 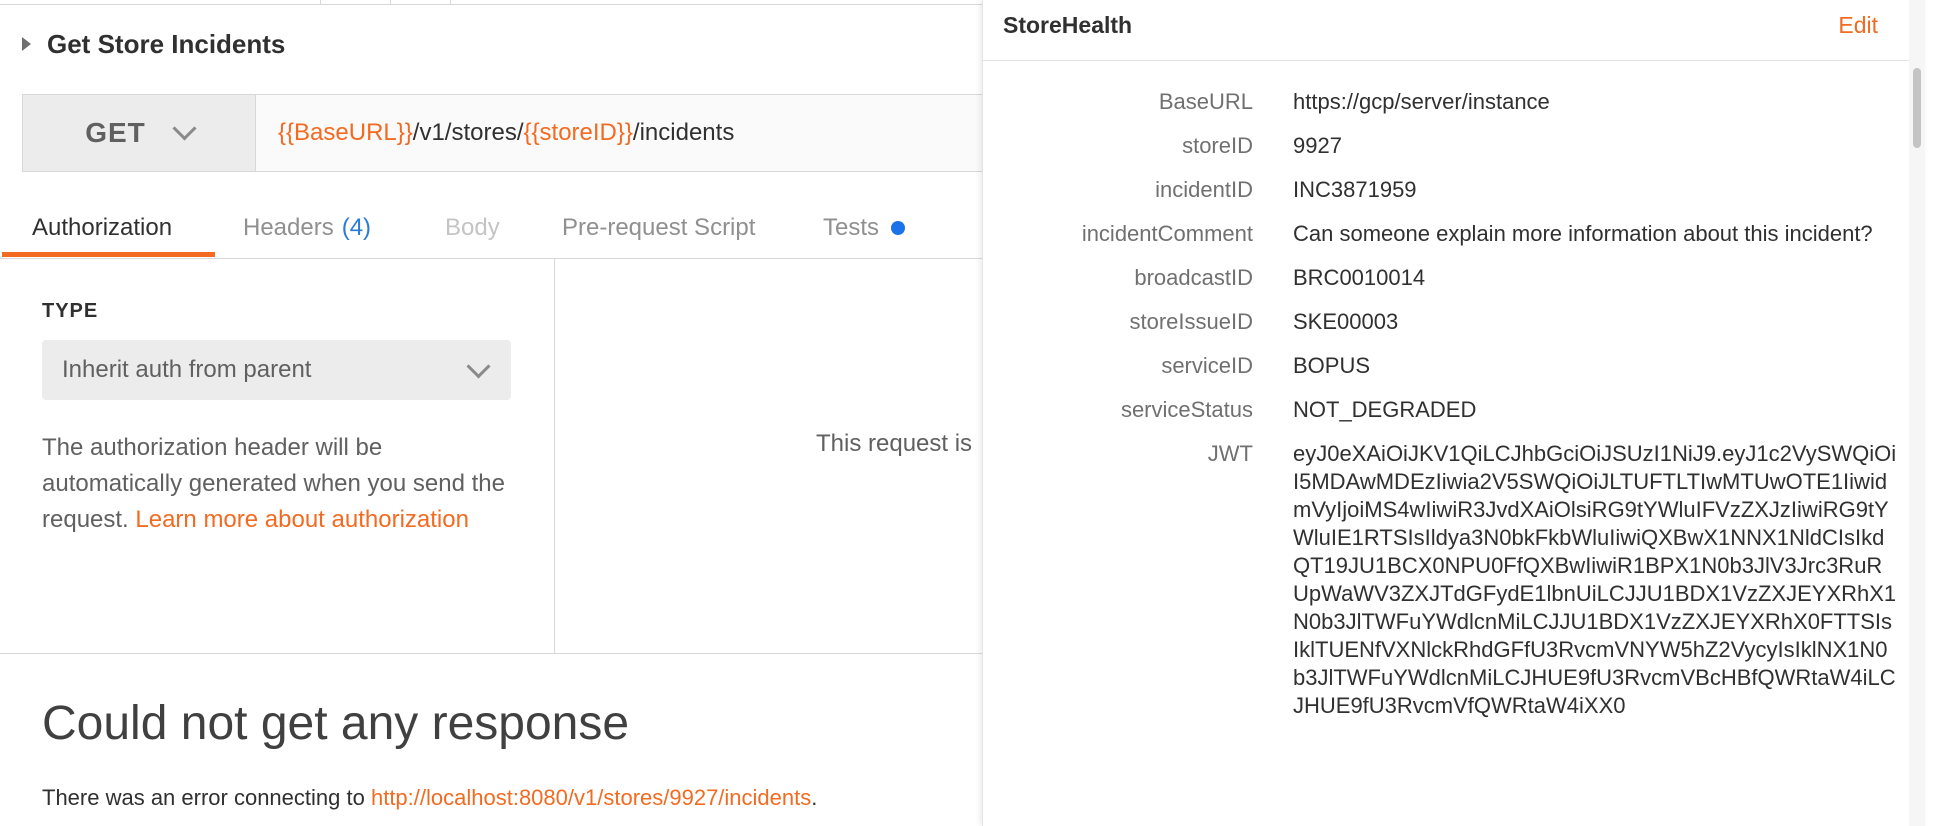 I want to click on variable-value: 9927, so click(x=1317, y=145).